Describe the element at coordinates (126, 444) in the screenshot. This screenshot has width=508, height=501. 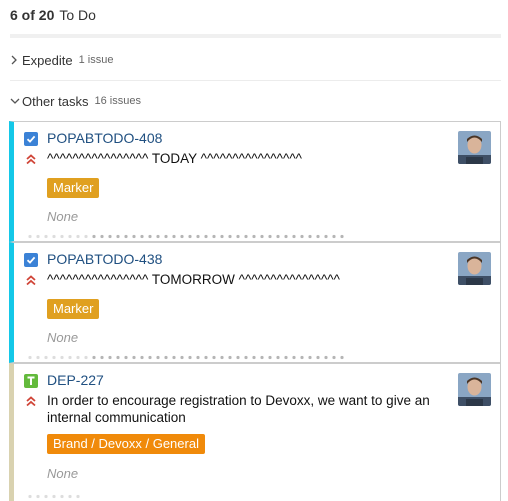
I see `issue-label: Brand / Devoxx / General` at that location.